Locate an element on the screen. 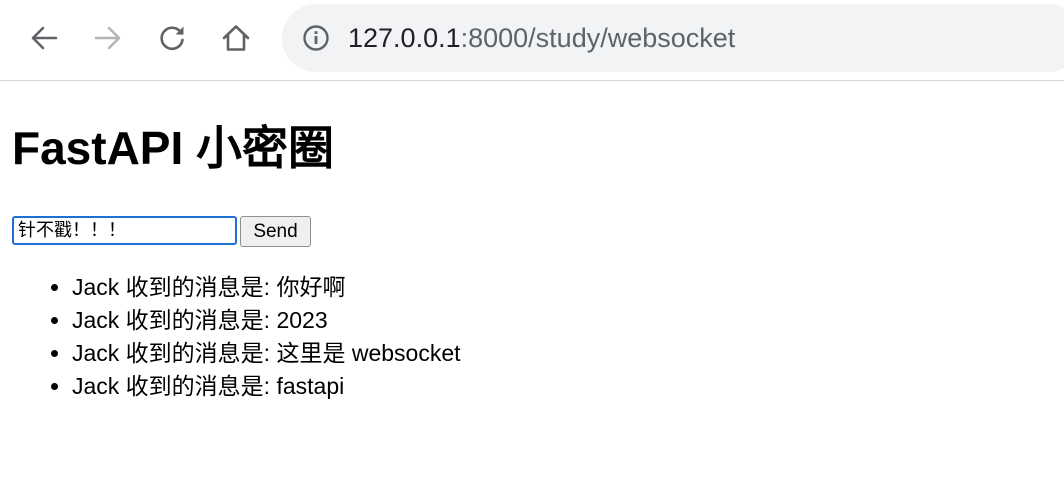  address-host: 127.0.0.1 is located at coordinates (404, 38).